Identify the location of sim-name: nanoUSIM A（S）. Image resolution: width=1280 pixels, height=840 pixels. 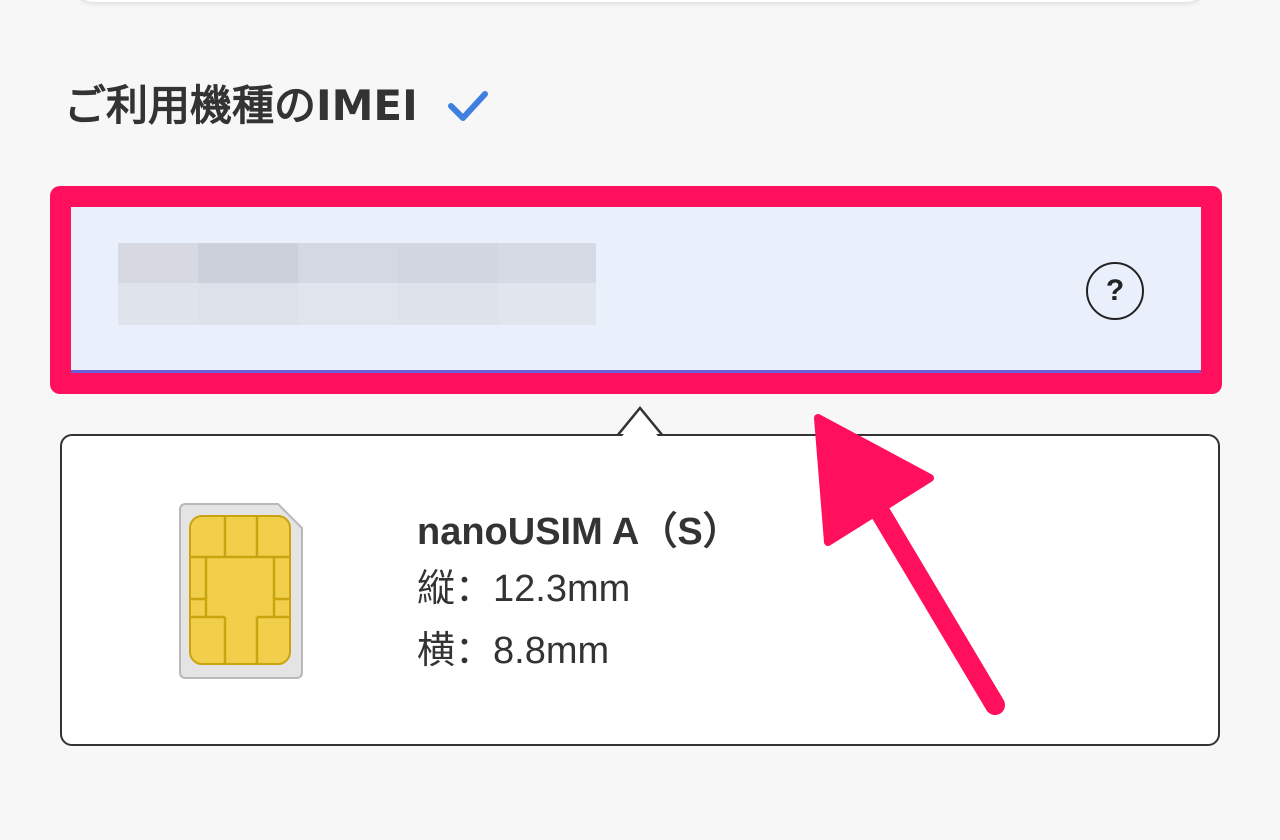
(579, 532).